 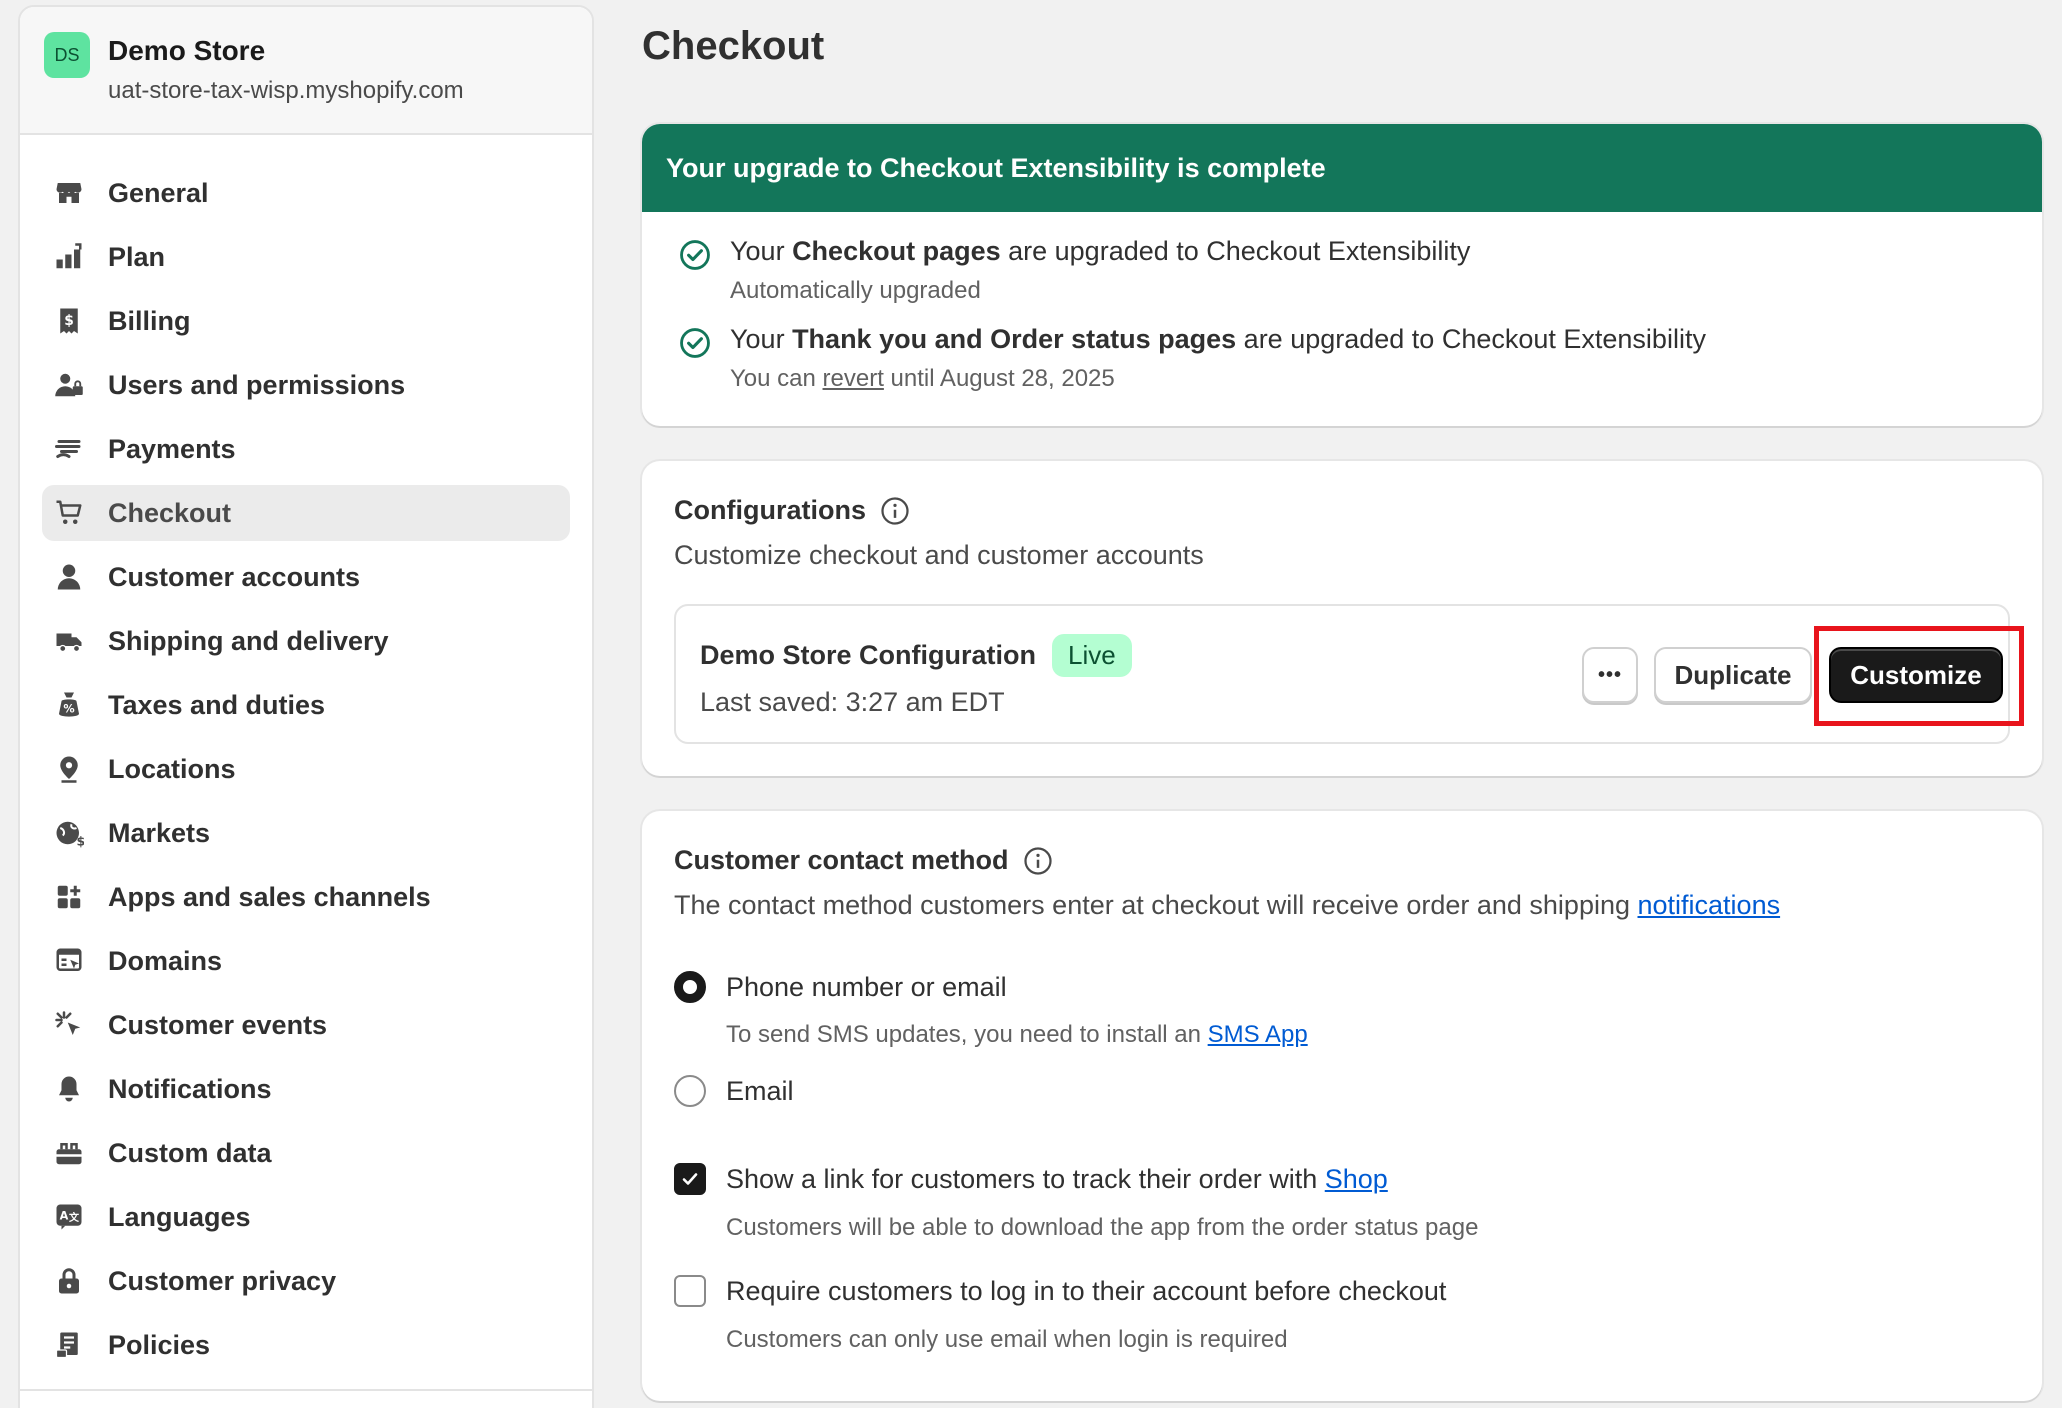 I want to click on sidebar-item-label: Policies, so click(x=159, y=1344).